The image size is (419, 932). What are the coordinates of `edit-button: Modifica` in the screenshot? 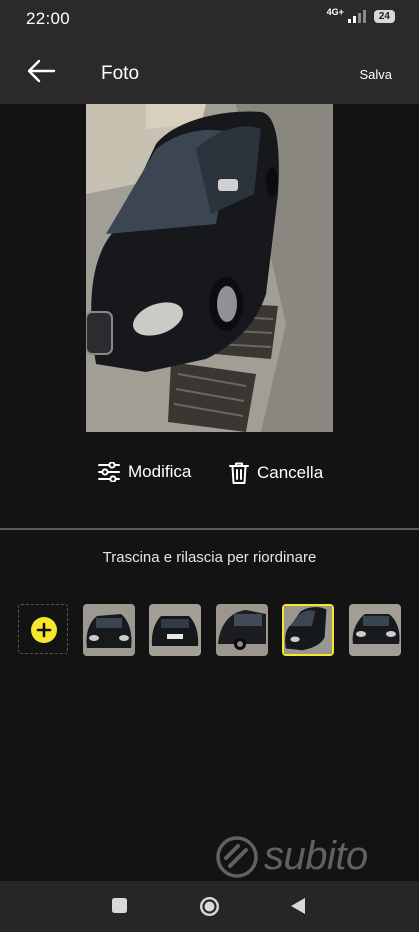 It's located at (144, 472).